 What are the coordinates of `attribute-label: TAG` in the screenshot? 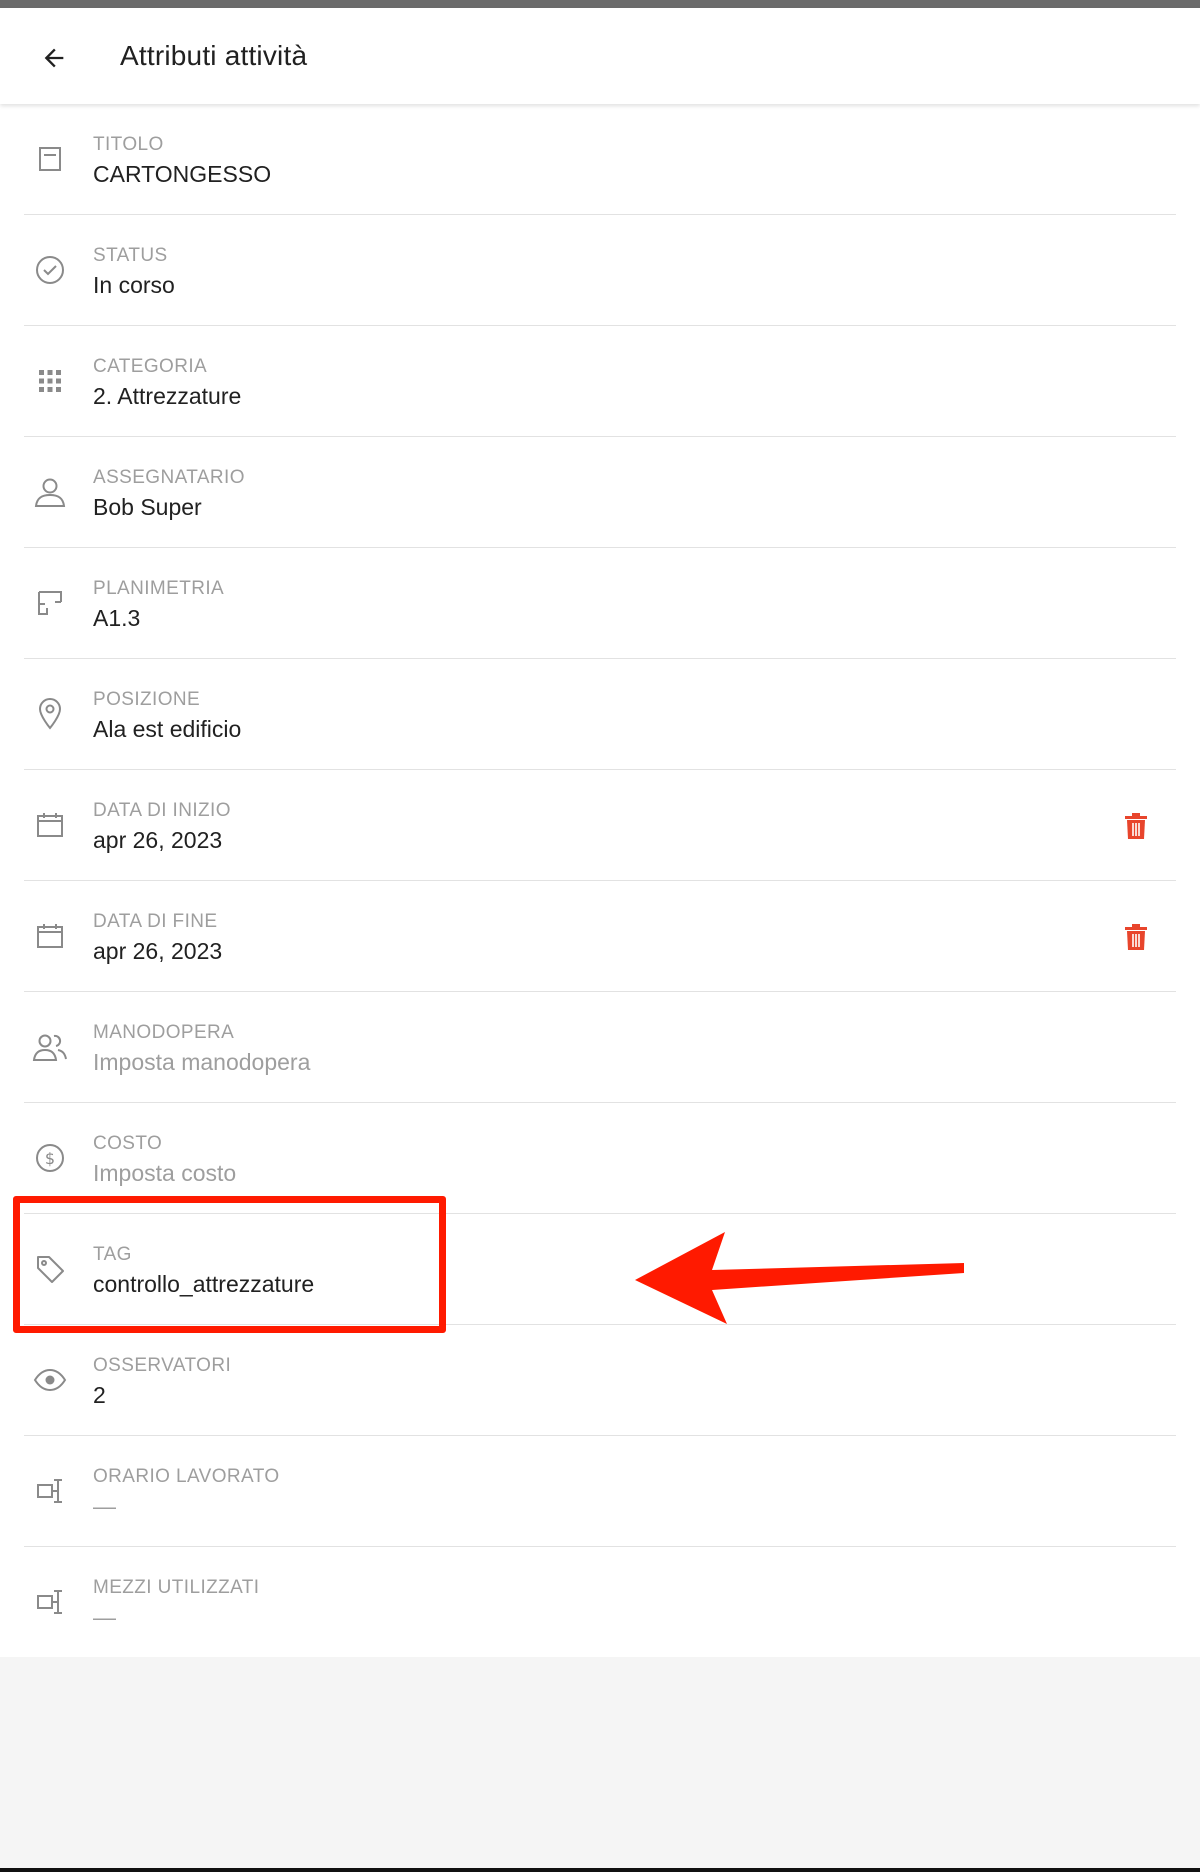 It's located at (112, 1254).